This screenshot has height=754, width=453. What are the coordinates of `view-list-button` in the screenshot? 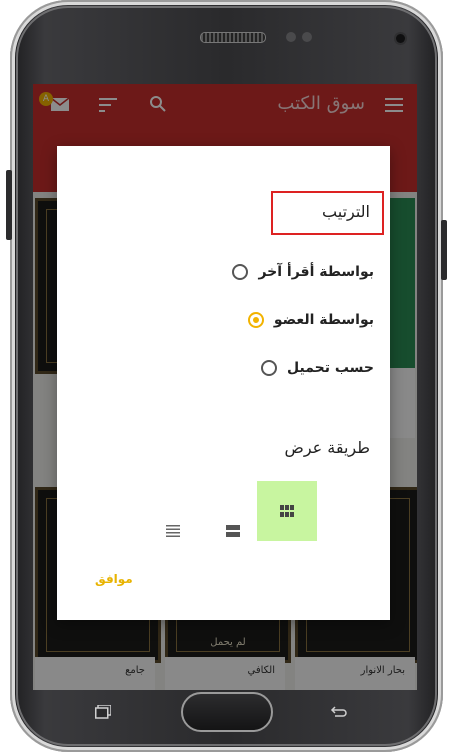 It's located at (173, 531).